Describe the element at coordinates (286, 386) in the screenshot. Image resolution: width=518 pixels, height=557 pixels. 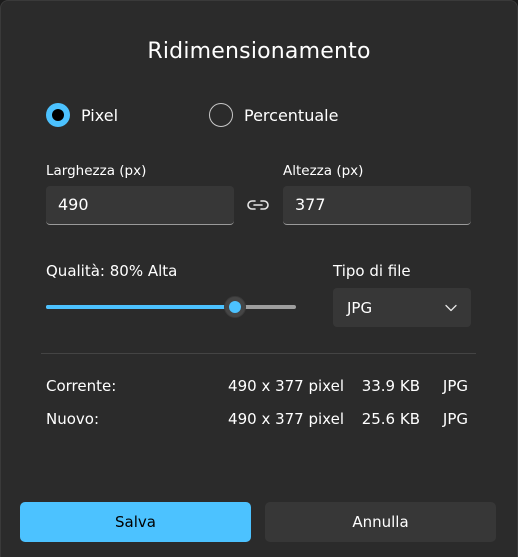
I see `current-dimensions: 490 x 377 pixel` at that location.